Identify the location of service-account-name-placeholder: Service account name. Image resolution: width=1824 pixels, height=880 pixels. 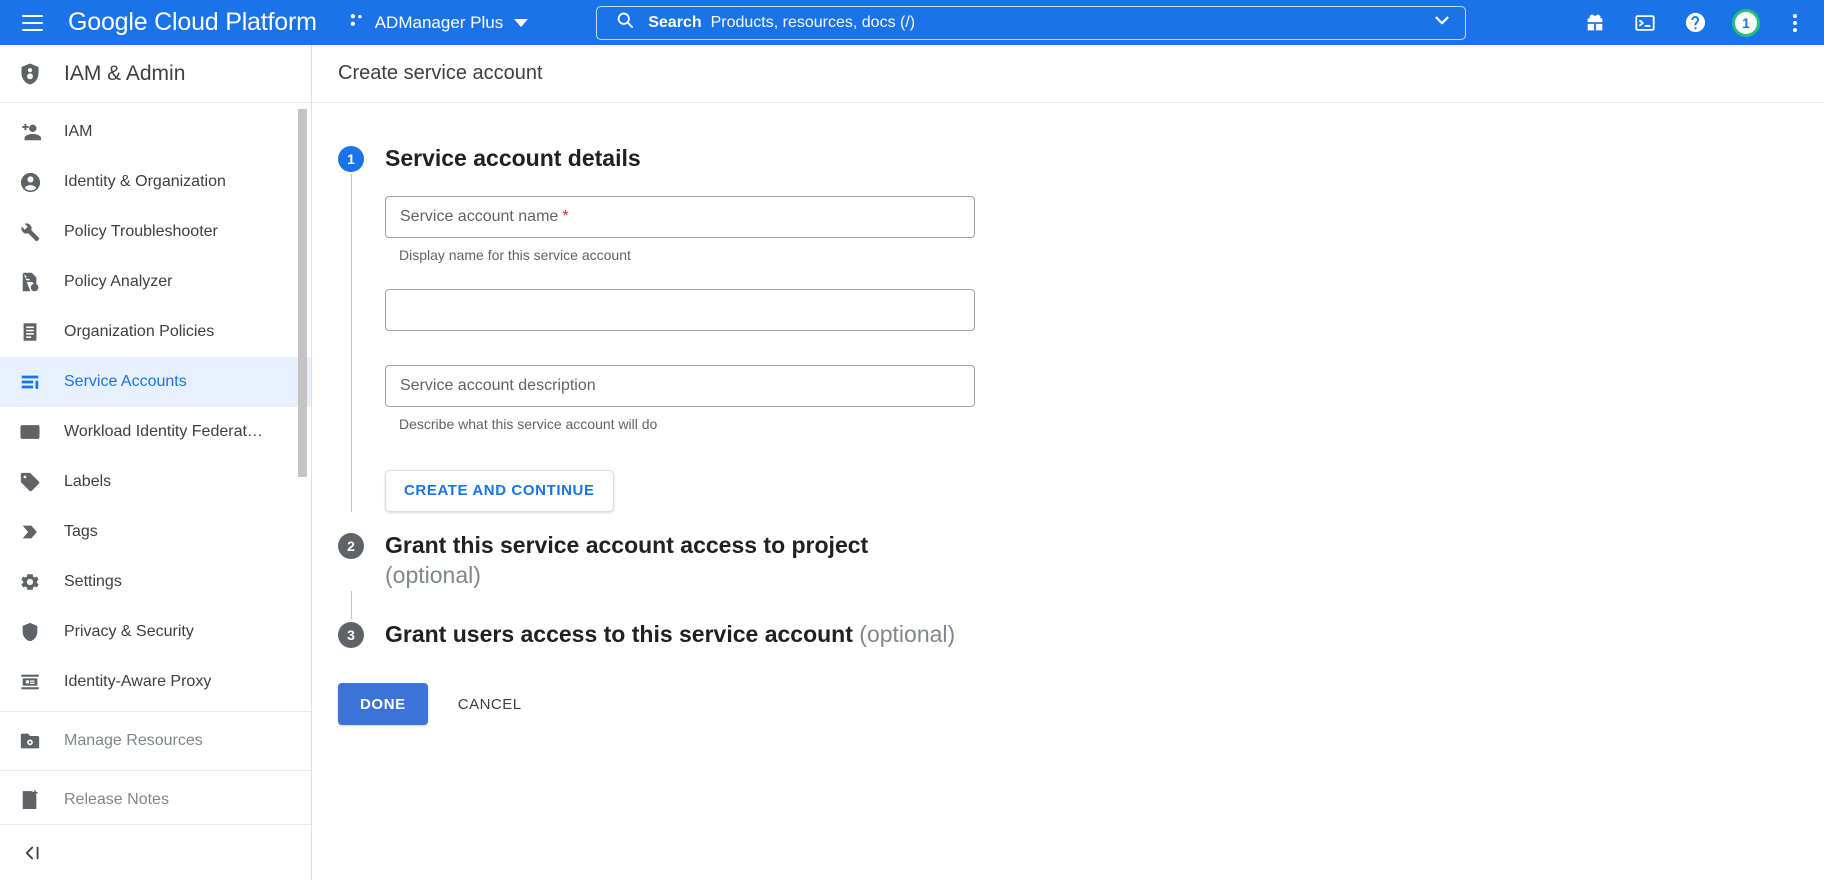
(479, 216).